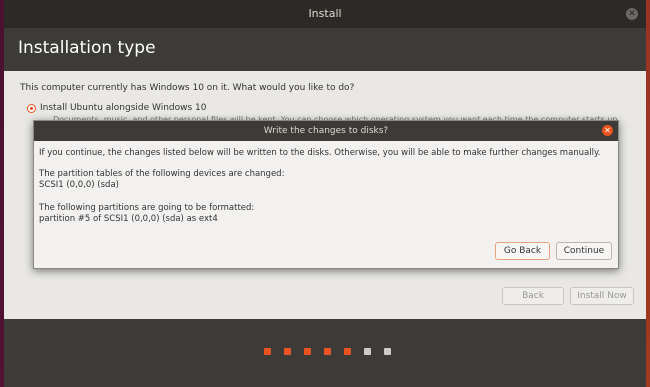 The width and height of the screenshot is (650, 387). Describe the element at coordinates (632, 14) in the screenshot. I see `window-close-icon: ✕` at that location.